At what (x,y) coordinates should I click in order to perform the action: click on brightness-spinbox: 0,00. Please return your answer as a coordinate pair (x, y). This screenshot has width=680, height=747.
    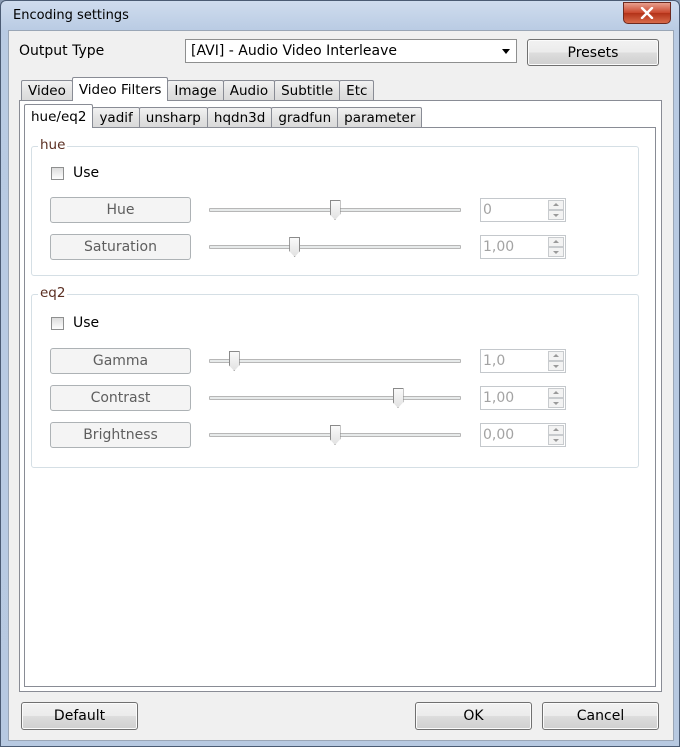
    Looking at the image, I should click on (523, 435).